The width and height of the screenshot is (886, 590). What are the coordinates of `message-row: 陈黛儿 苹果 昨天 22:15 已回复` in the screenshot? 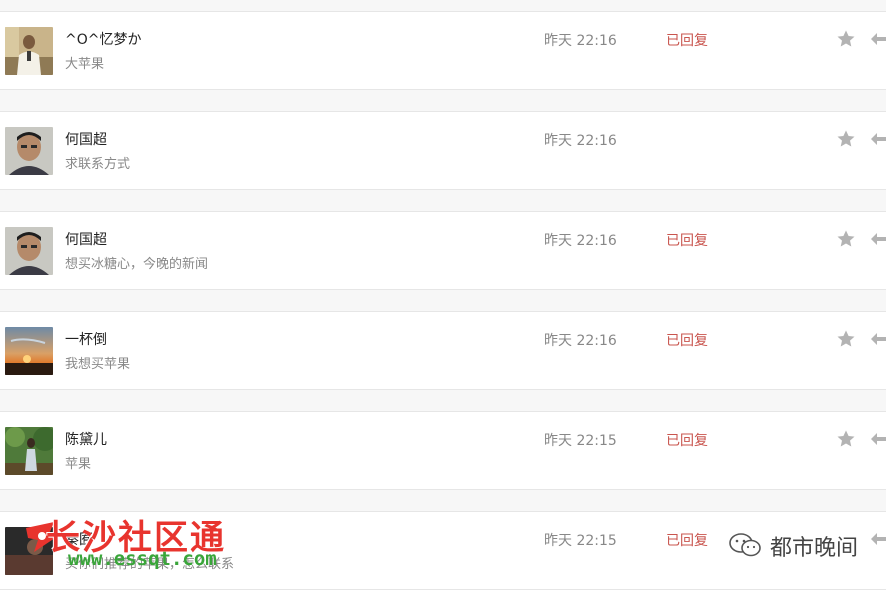 It's located at (443, 450).